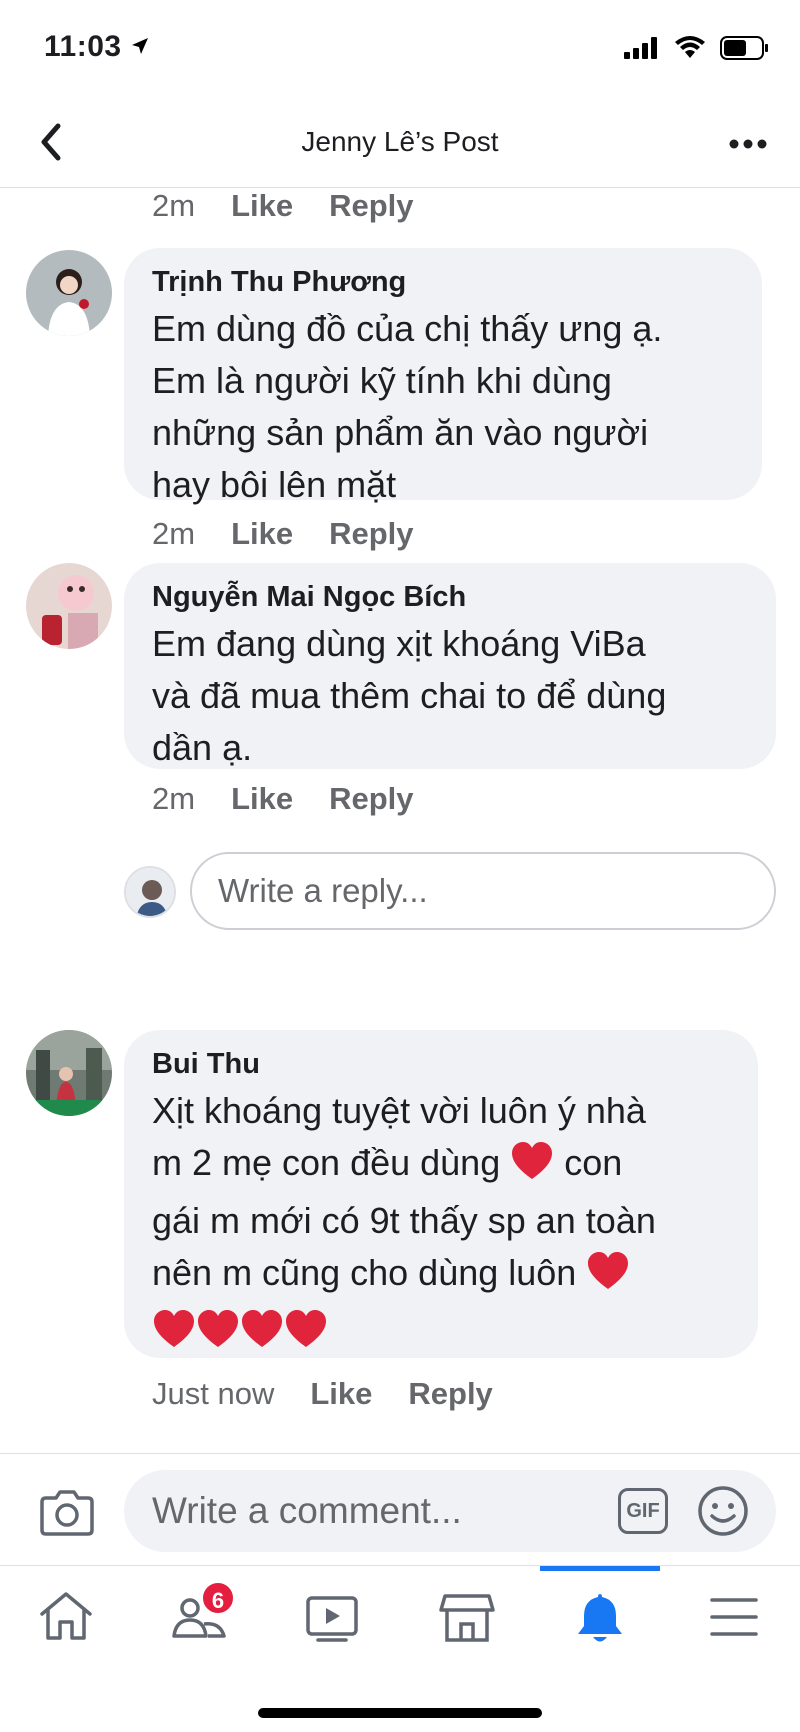 The width and height of the screenshot is (800, 1732). I want to click on comment-time: Just now, so click(213, 1393).